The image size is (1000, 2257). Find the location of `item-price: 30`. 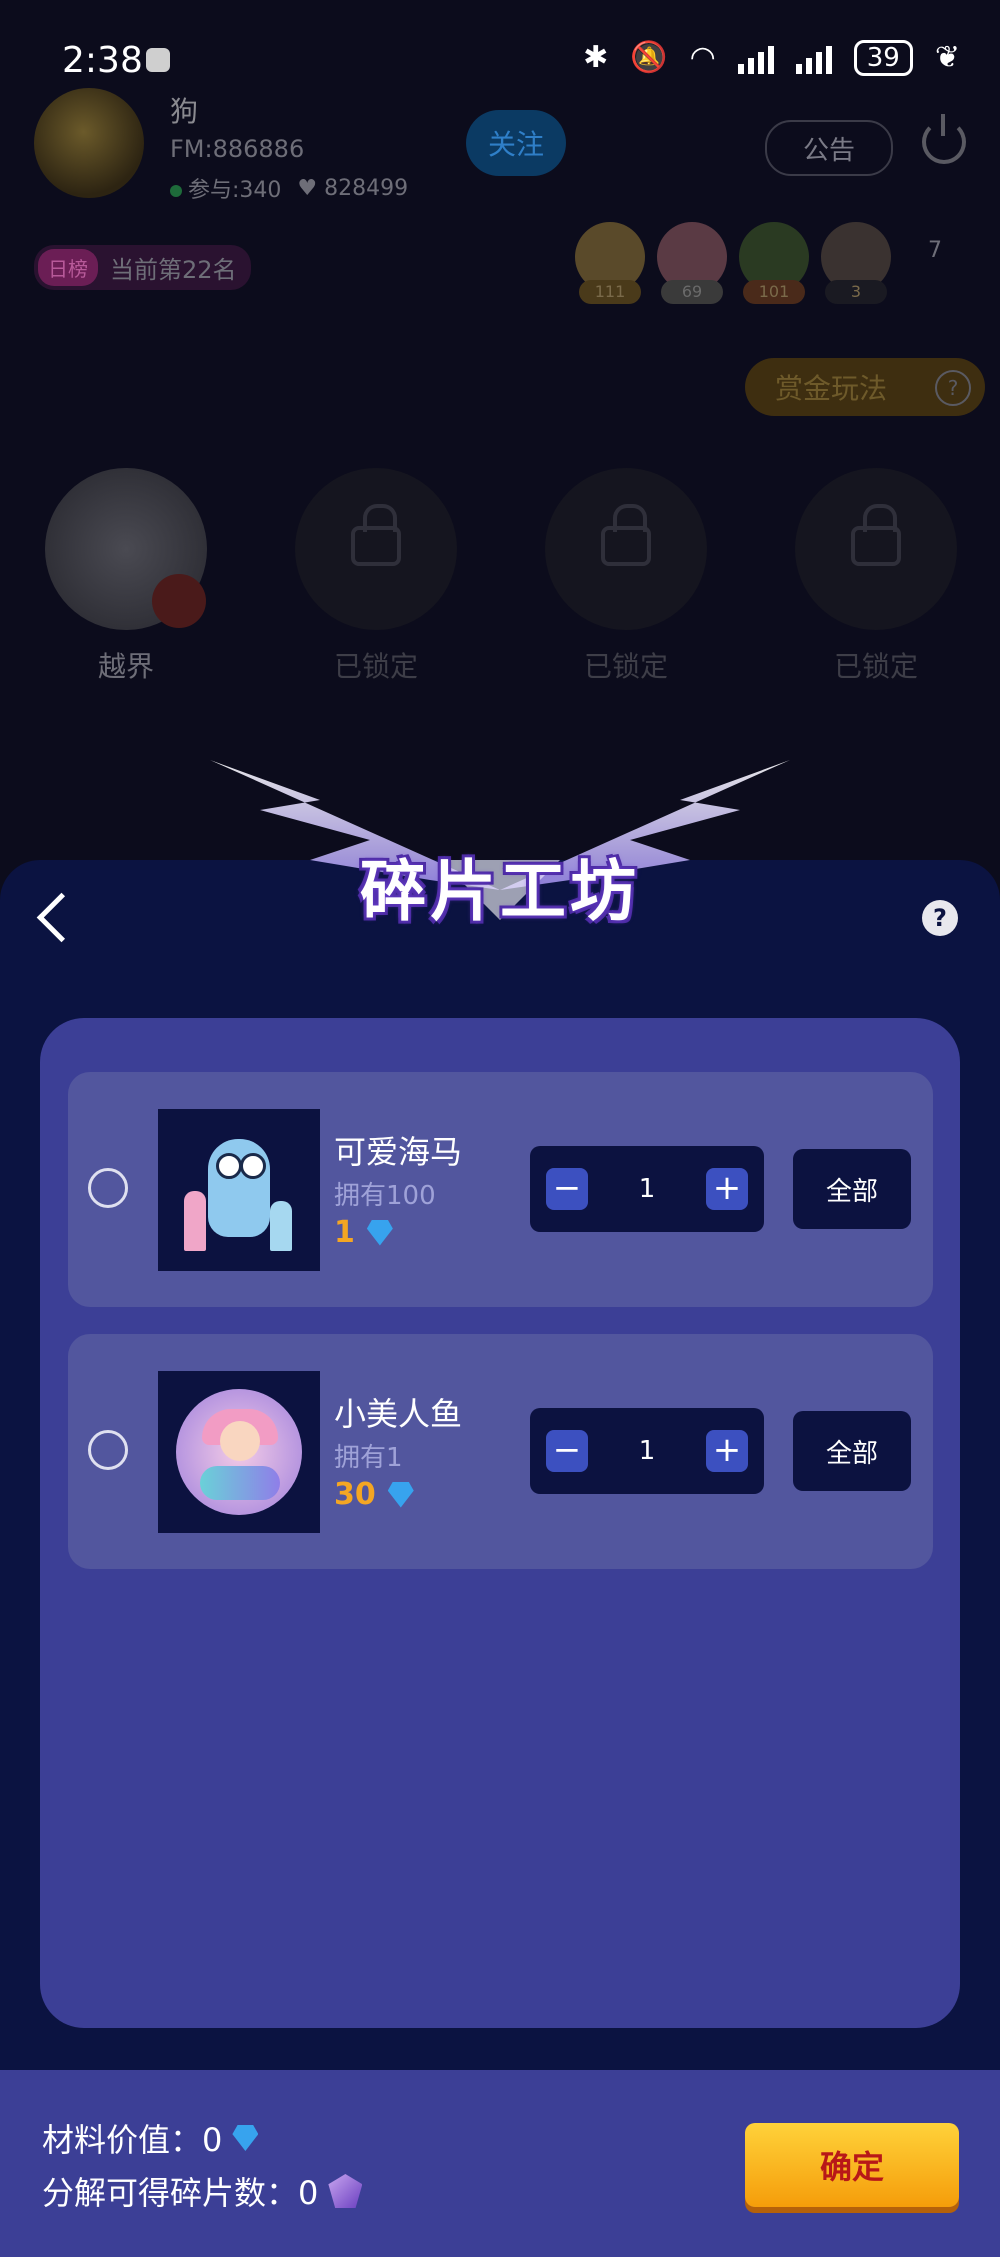

item-price: 30 is located at coordinates (374, 1494).